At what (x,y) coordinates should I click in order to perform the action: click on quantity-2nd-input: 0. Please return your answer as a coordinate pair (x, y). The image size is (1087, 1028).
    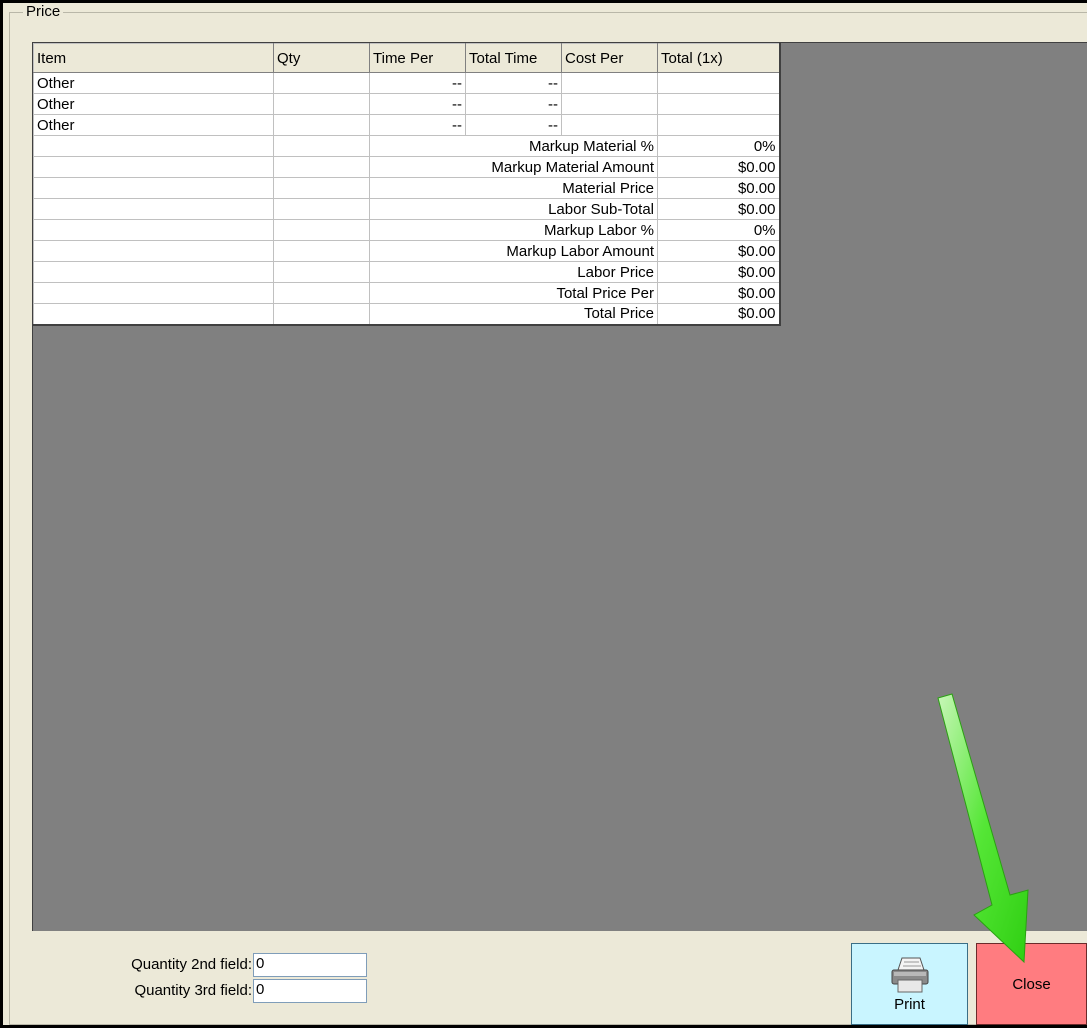
    Looking at the image, I should click on (310, 965).